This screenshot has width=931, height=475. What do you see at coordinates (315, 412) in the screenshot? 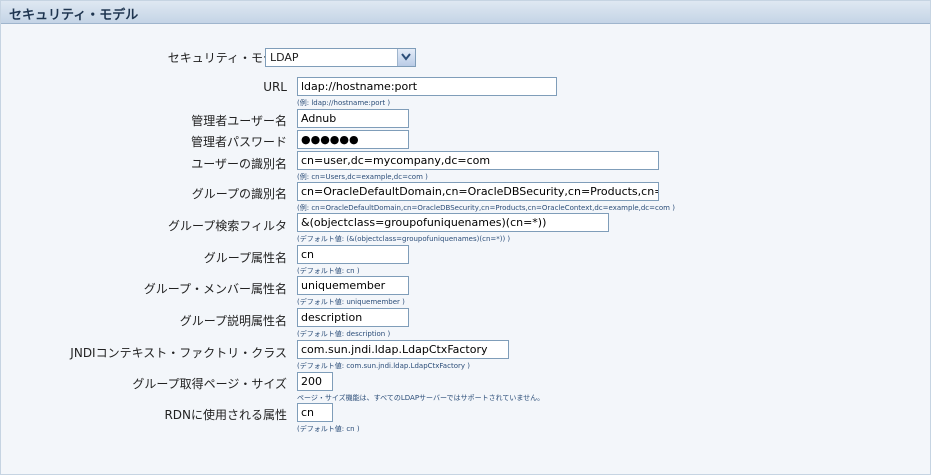
I see `rdn-attribute-input: cn` at bounding box center [315, 412].